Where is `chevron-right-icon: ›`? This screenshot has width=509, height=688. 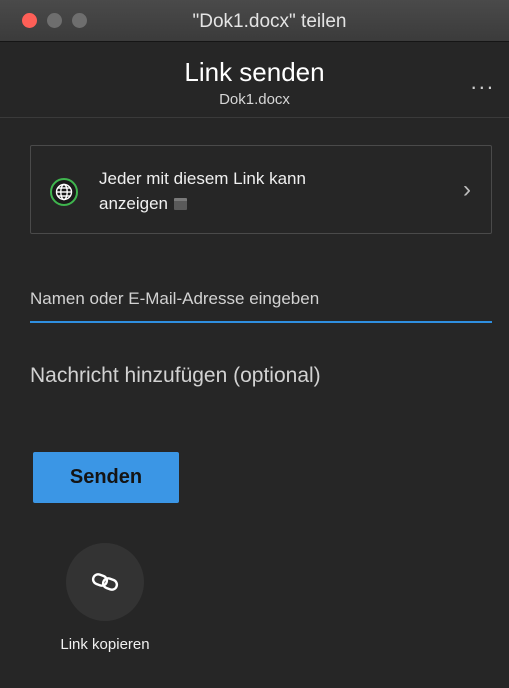 chevron-right-icon: › is located at coordinates (467, 189).